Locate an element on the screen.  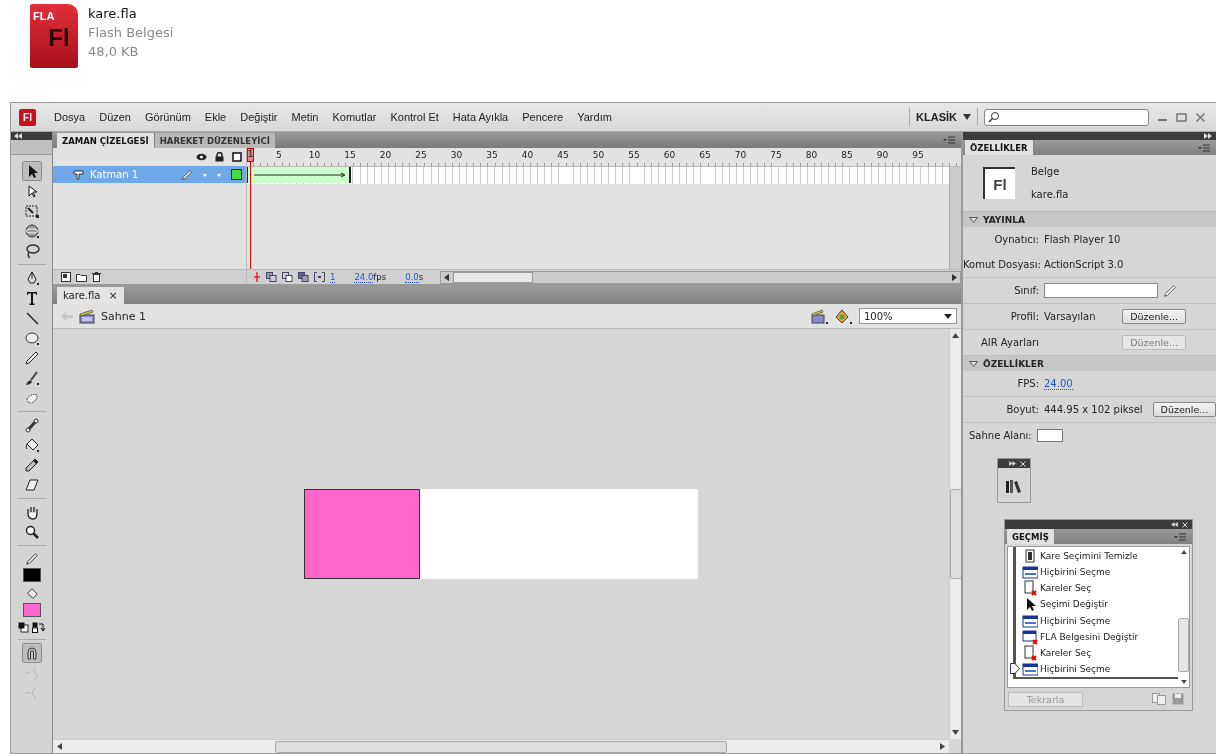
class-input-field is located at coordinates (1101, 290).